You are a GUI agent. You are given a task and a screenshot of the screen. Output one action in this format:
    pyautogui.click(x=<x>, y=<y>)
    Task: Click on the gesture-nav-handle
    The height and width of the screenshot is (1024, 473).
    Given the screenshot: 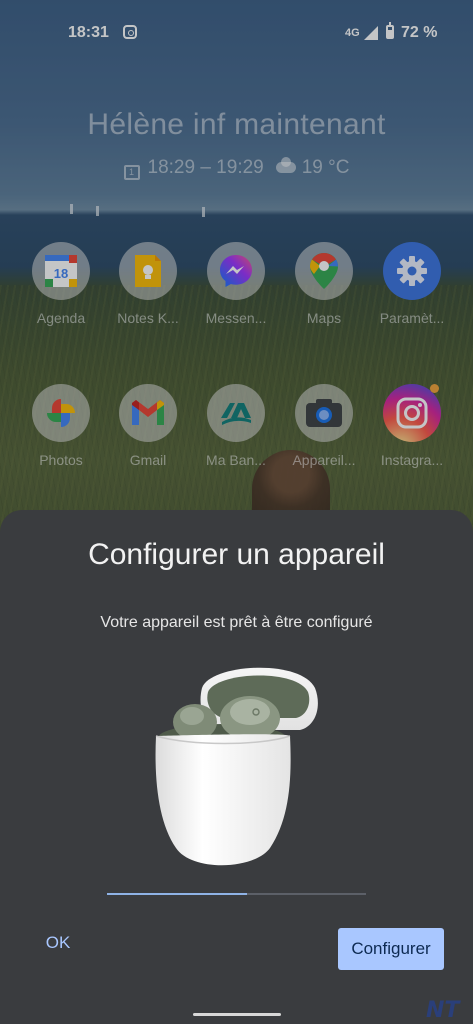 What is the action you would take?
    pyautogui.click(x=237, y=1014)
    